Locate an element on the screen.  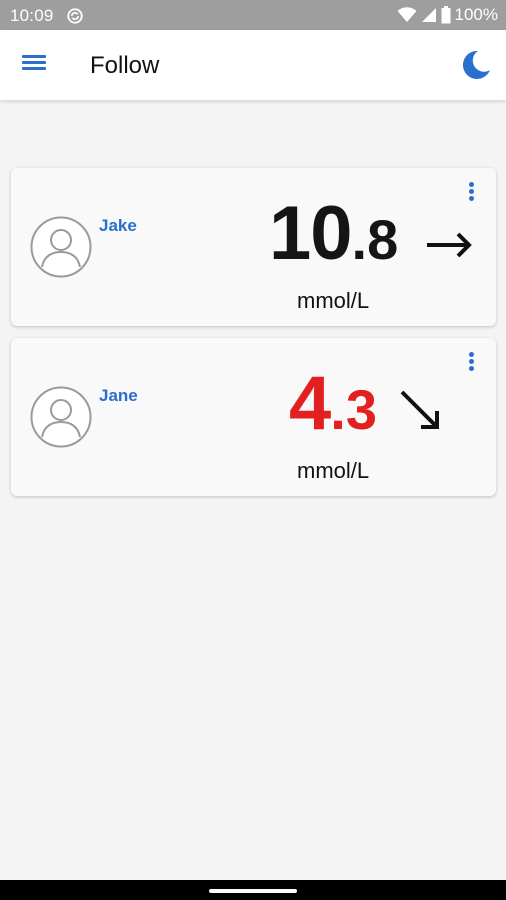
glucose-reading: 10 . 8 is located at coordinates (333, 234).